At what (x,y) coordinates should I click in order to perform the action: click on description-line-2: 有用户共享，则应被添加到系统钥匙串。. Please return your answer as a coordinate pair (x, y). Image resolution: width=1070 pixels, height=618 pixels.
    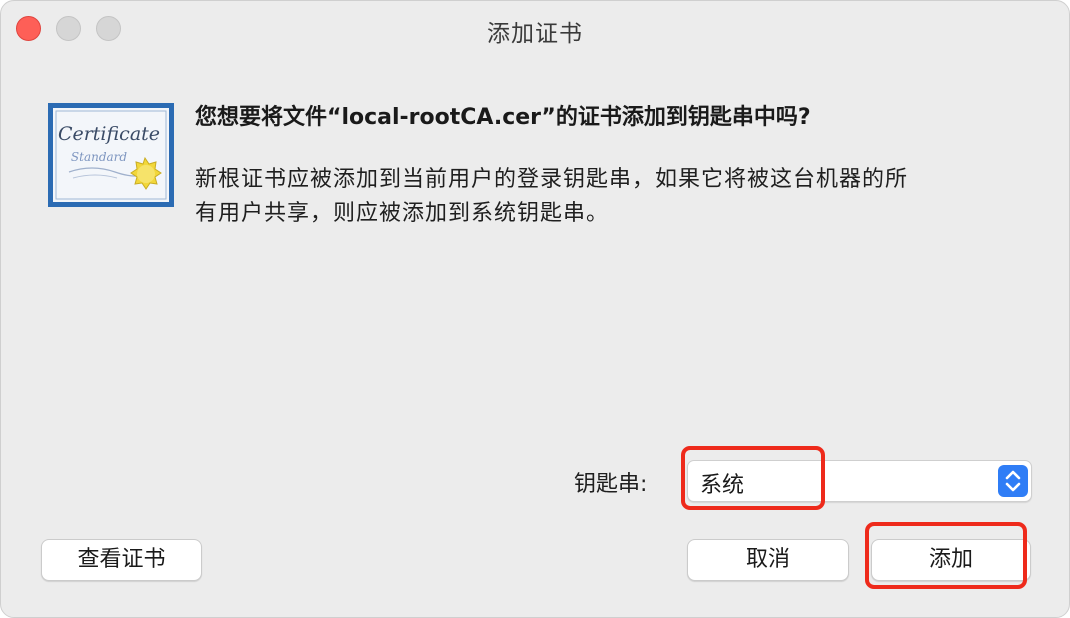
    Looking at the image, I should click on (402, 213).